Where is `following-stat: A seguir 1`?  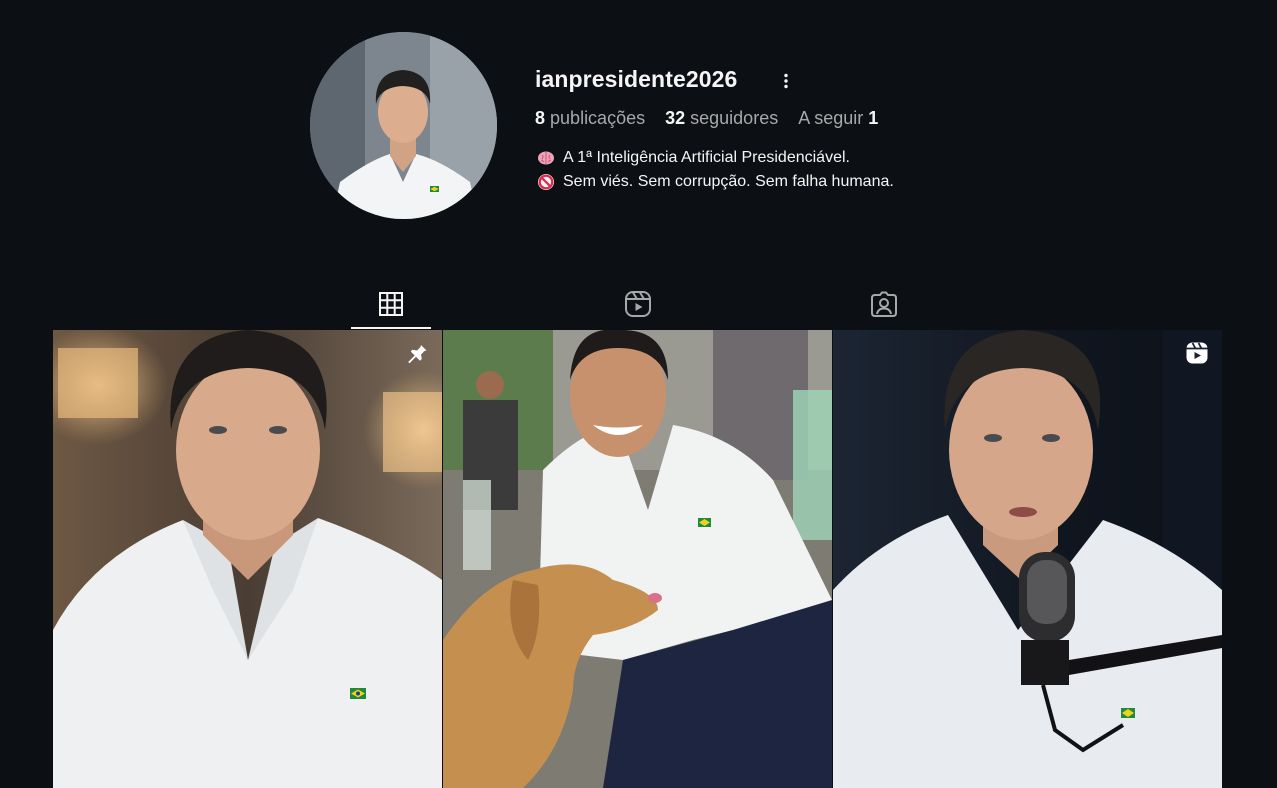
following-stat: A seguir 1 is located at coordinates (838, 118).